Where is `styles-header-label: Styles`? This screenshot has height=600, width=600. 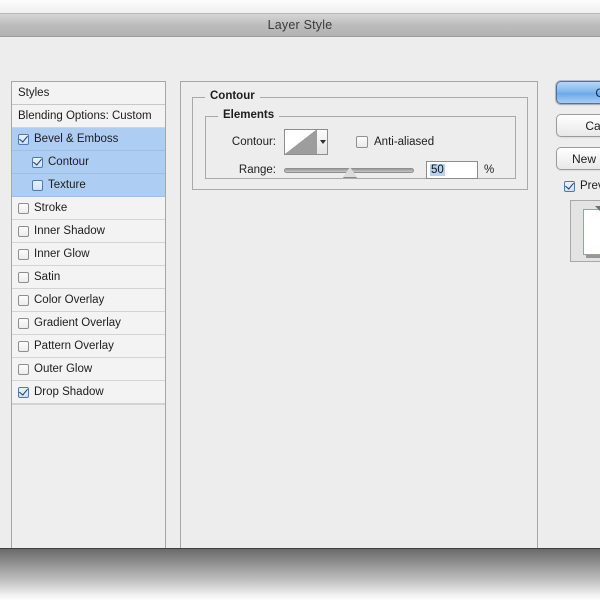
styles-header-label: Styles is located at coordinates (34, 93).